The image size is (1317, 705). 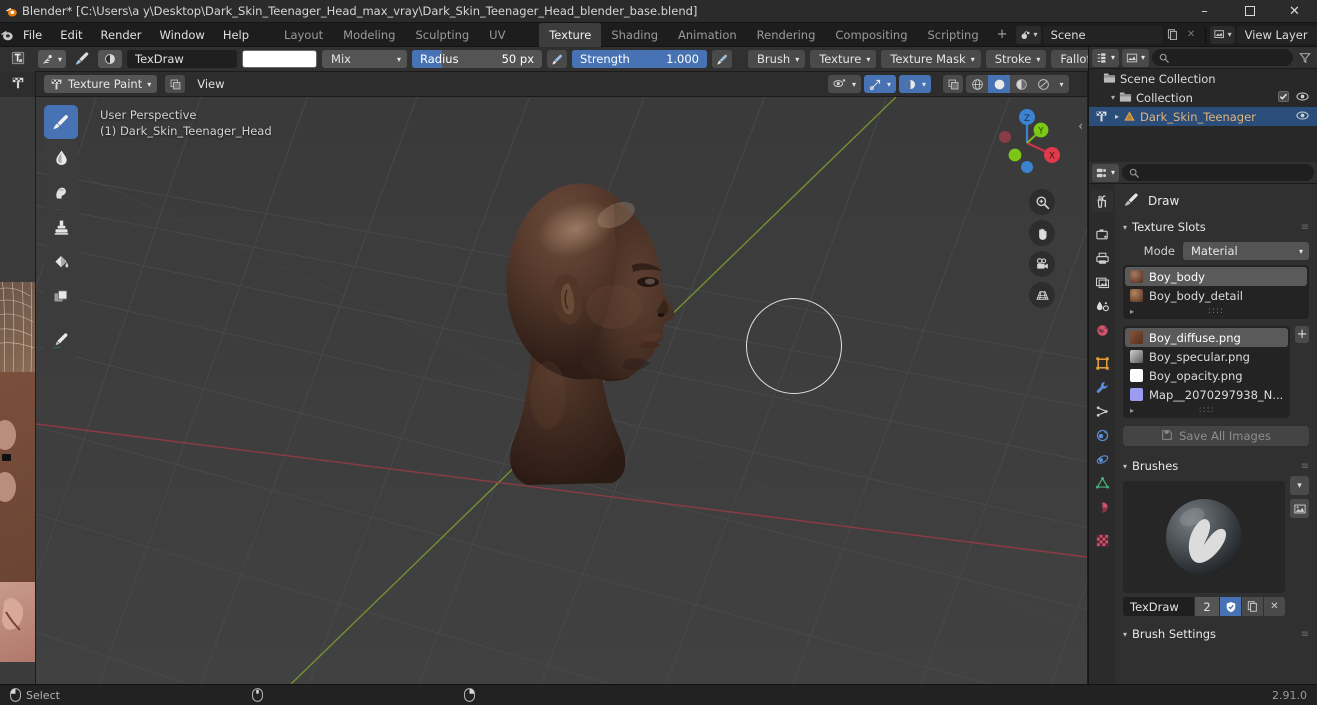 I want to click on tool-clone-button, so click(x=61, y=227).